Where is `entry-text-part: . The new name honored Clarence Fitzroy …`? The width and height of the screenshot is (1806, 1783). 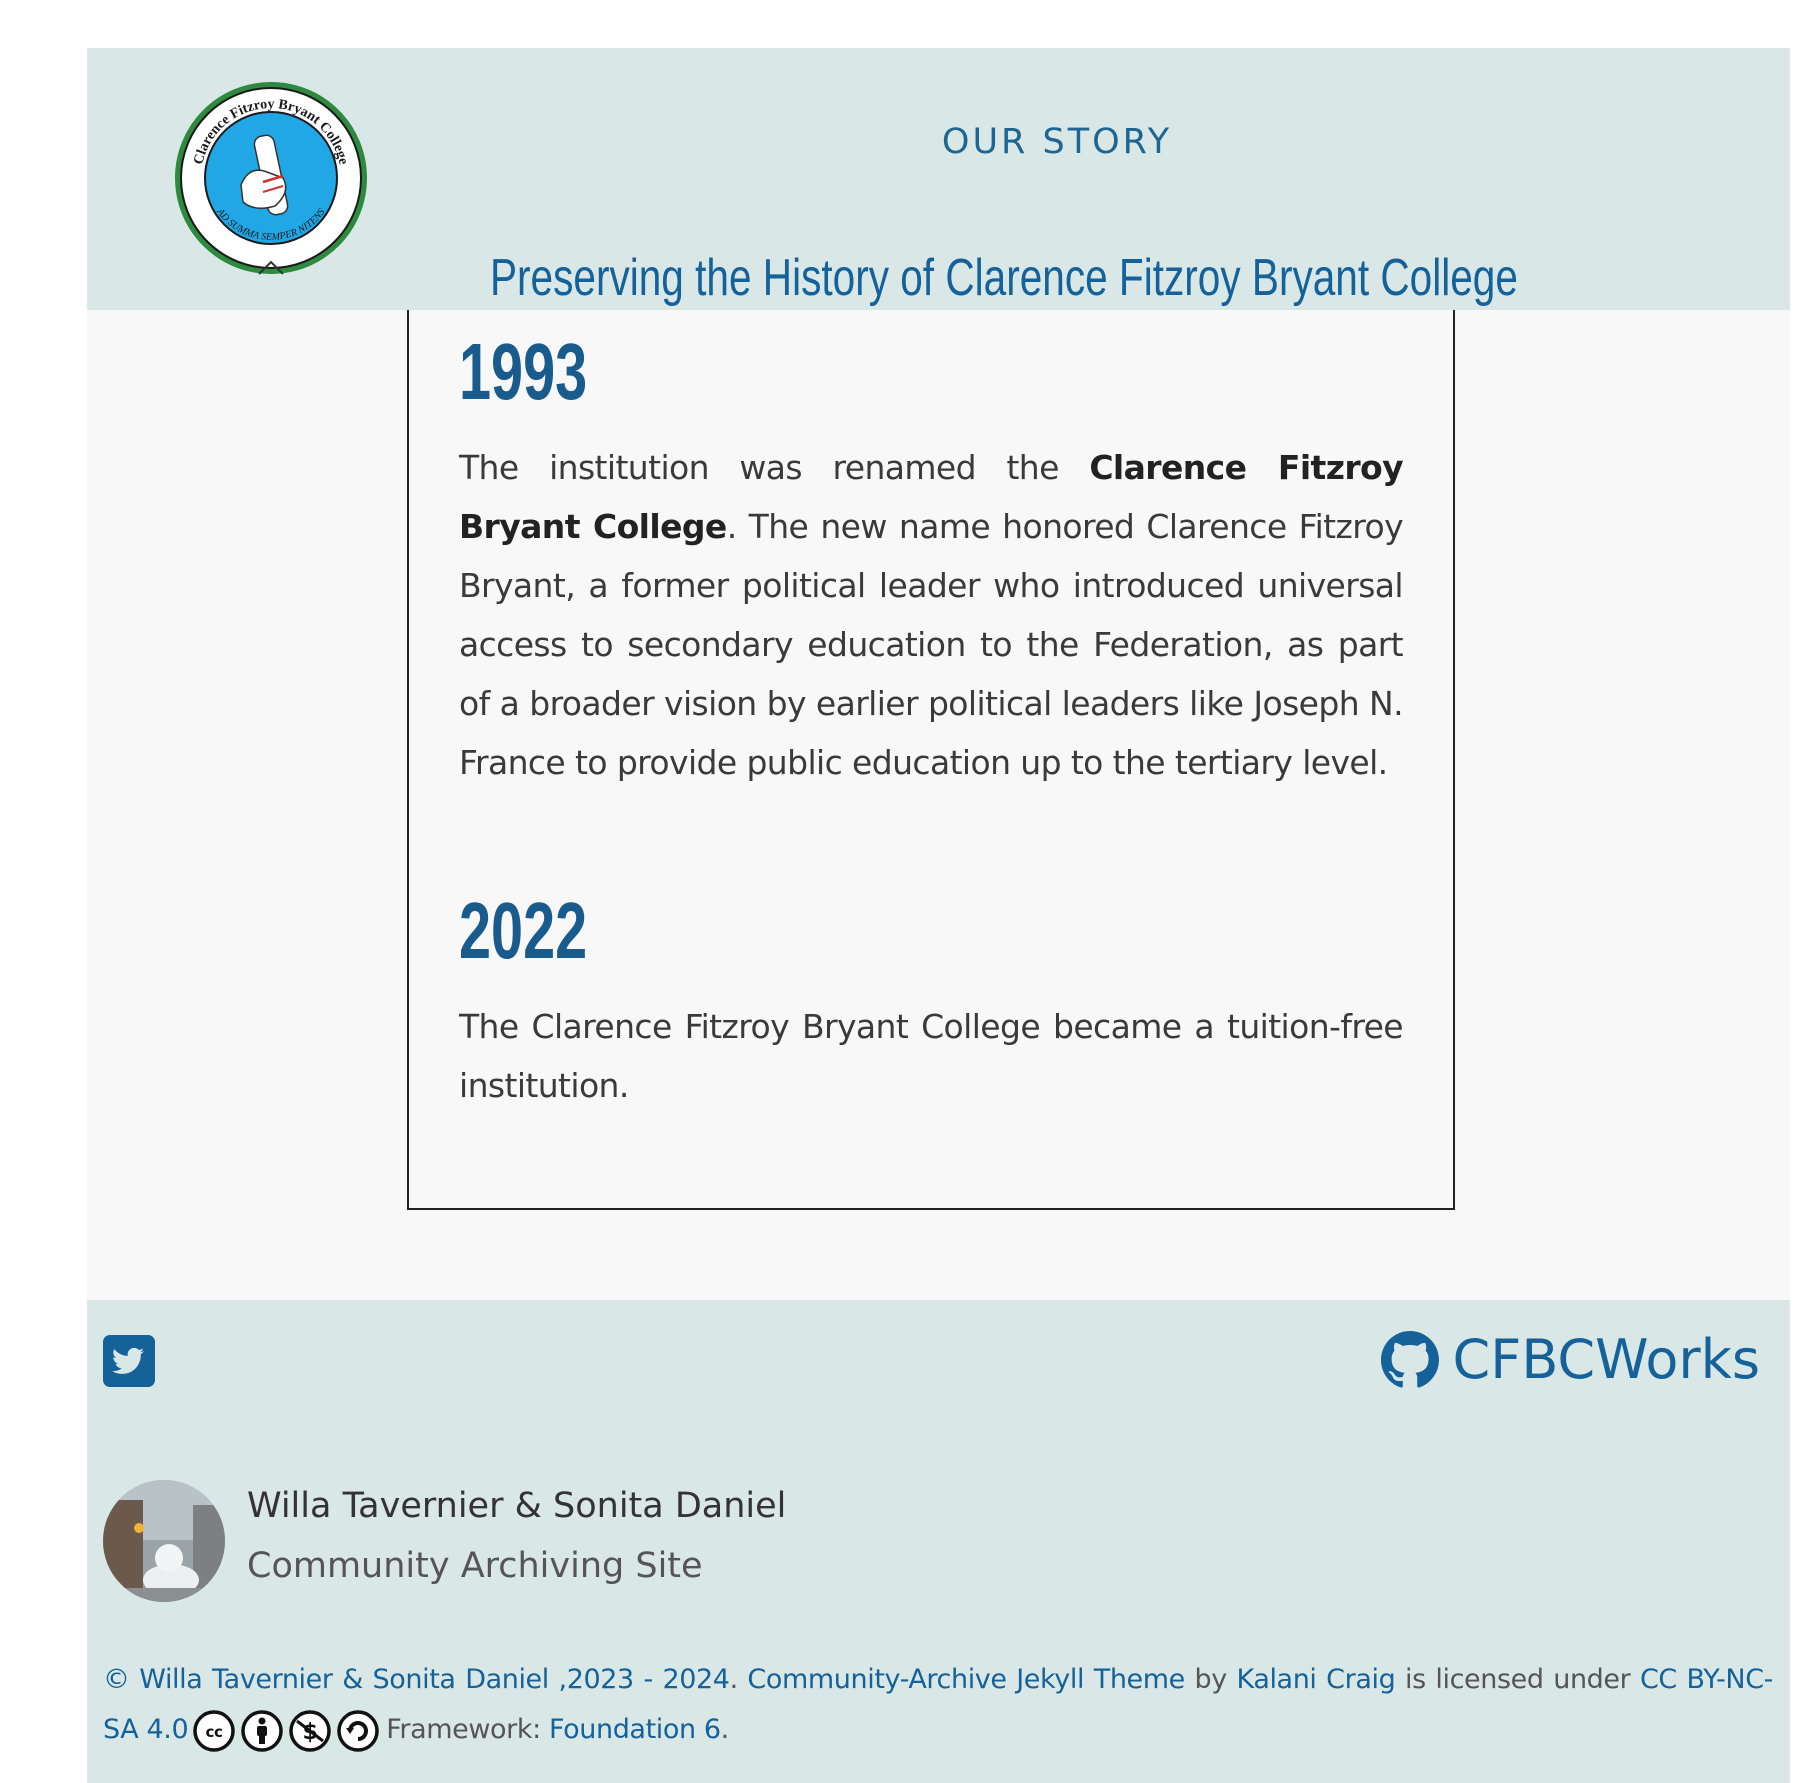
entry-text-part: . The new name honored Clarence Fitzroy … is located at coordinates (931, 644).